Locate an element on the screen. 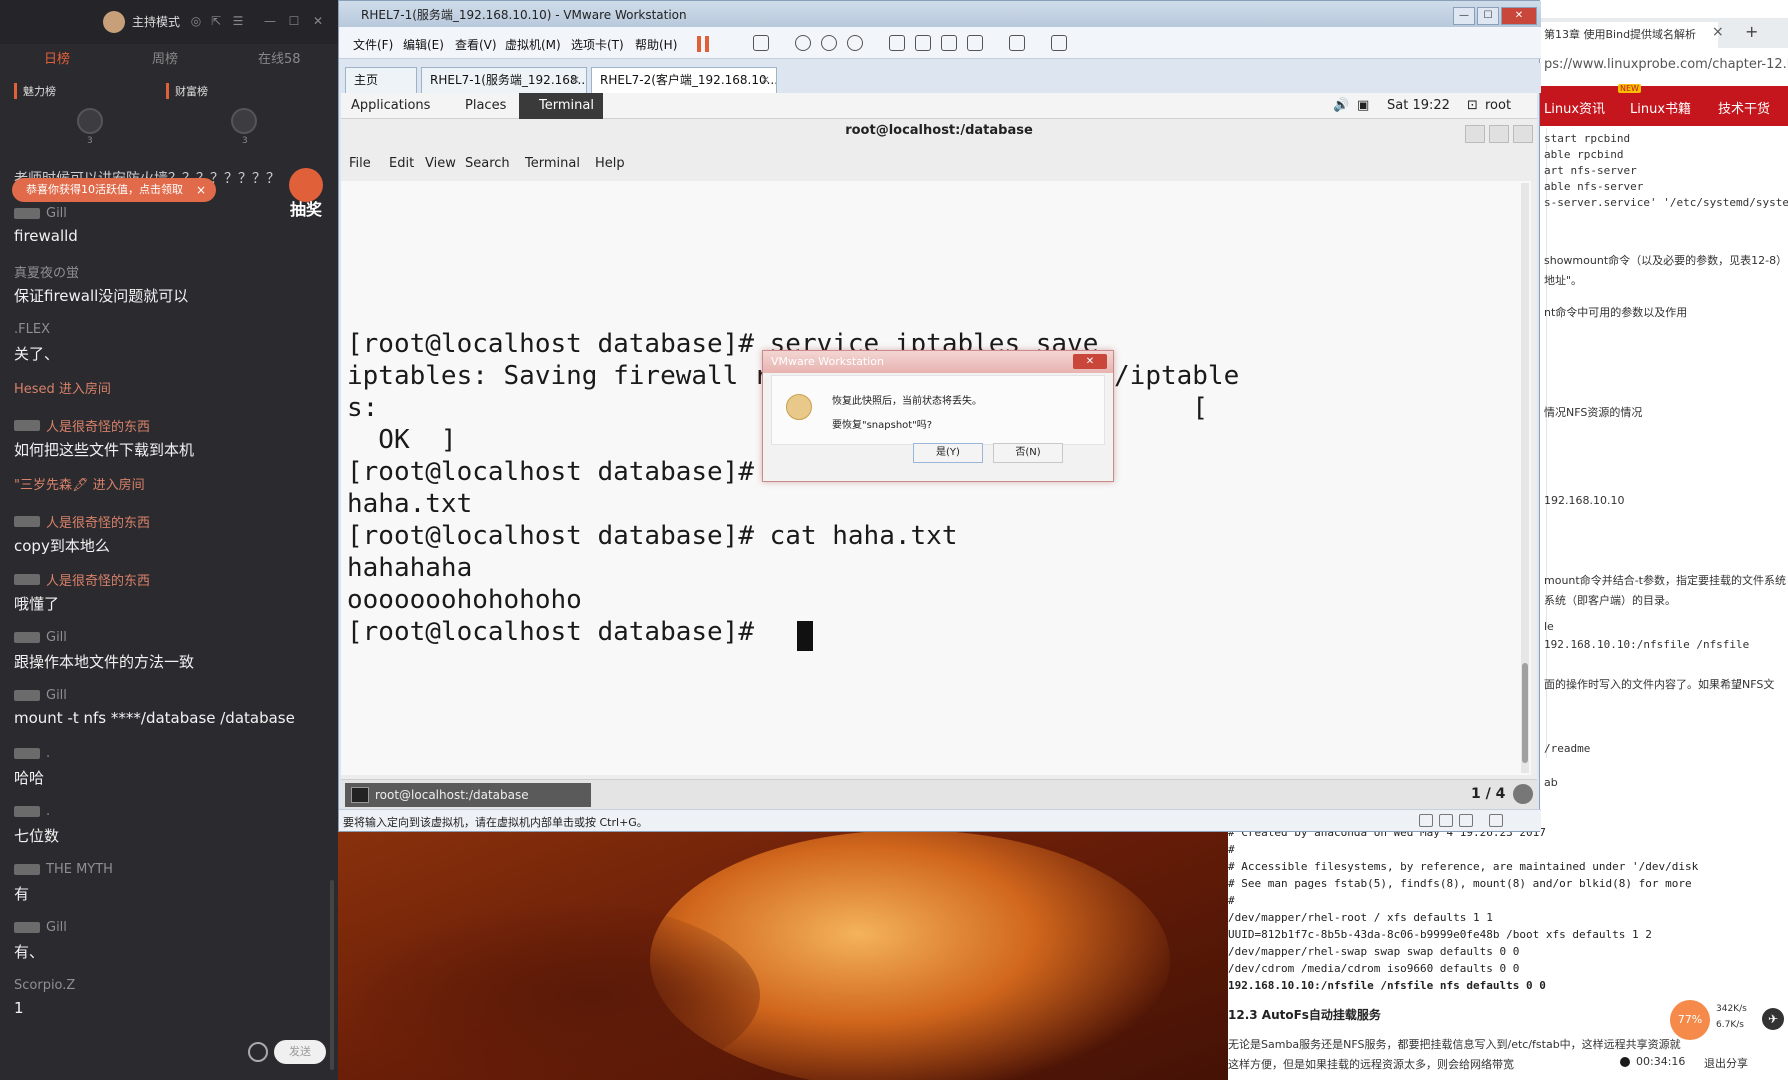 The width and height of the screenshot is (1788, 1080). menu-edit: 编辑(E) is located at coordinates (423, 44).